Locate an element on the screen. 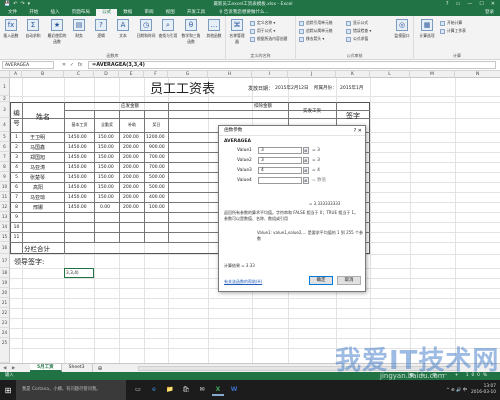 The height and width of the screenshot is (400, 500). cell-name: 张楚琴 is located at coordinates (37, 177).